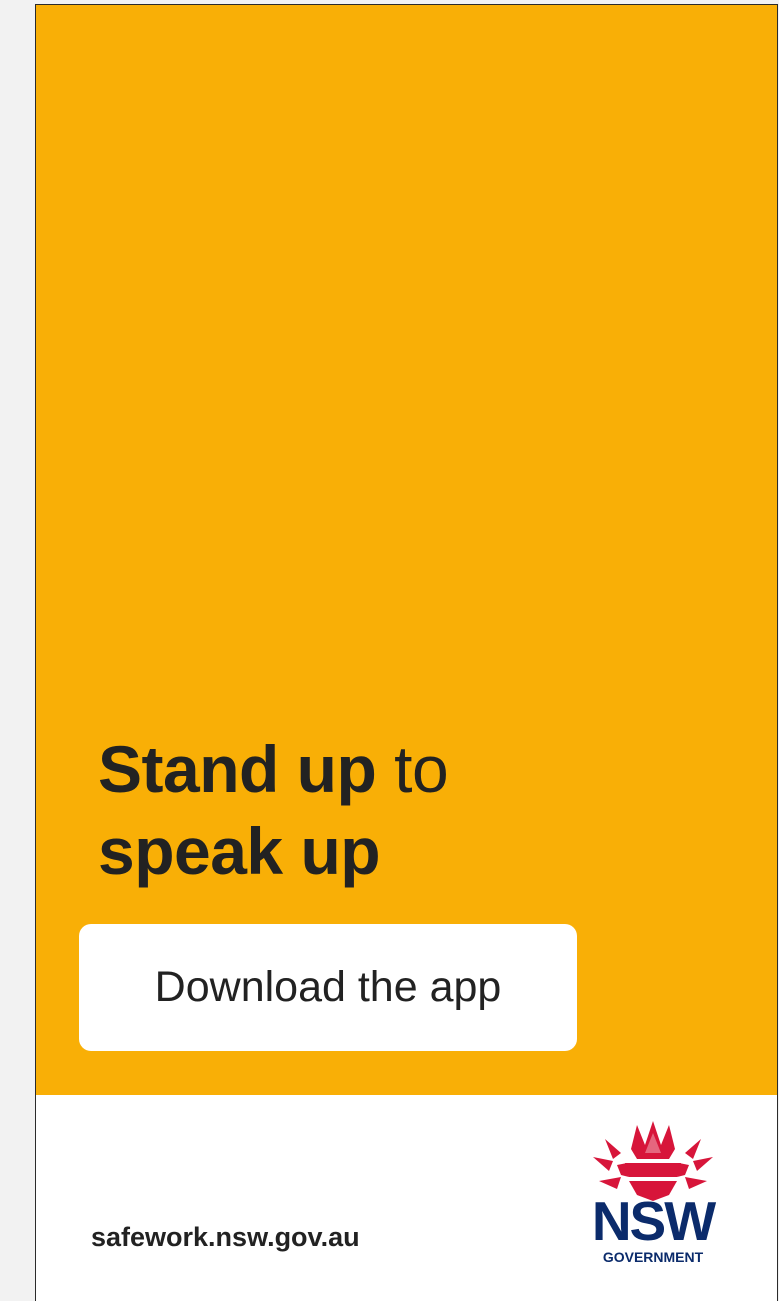 This screenshot has width=779, height=1301. What do you see at coordinates (273, 810) in the screenshot?
I see `headline: Stand up to speak up` at bounding box center [273, 810].